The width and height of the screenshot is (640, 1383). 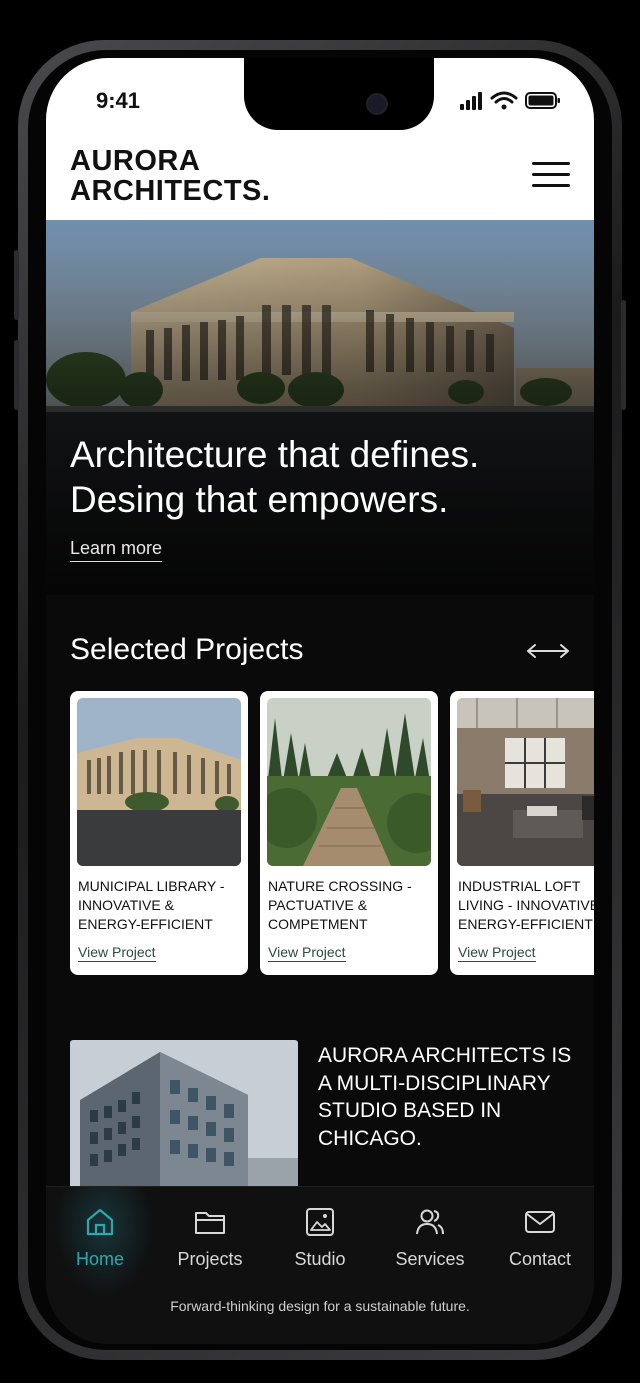 What do you see at coordinates (551, 176) in the screenshot?
I see `hamburger-menu-icon` at bounding box center [551, 176].